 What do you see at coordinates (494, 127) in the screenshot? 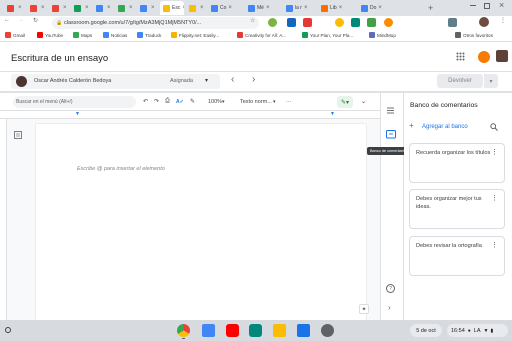
I see `search-icon` at bounding box center [494, 127].